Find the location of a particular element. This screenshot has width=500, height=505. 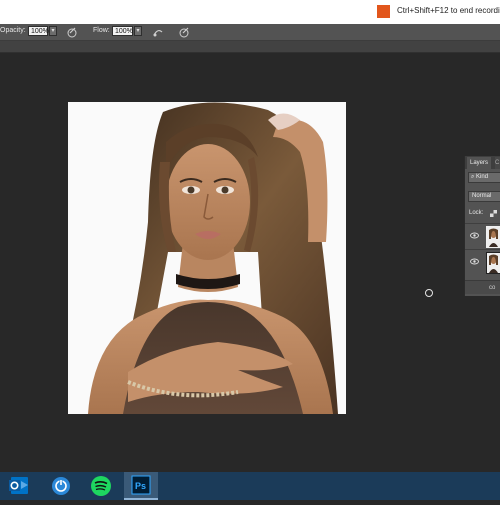

power-icon is located at coordinates (61, 486).